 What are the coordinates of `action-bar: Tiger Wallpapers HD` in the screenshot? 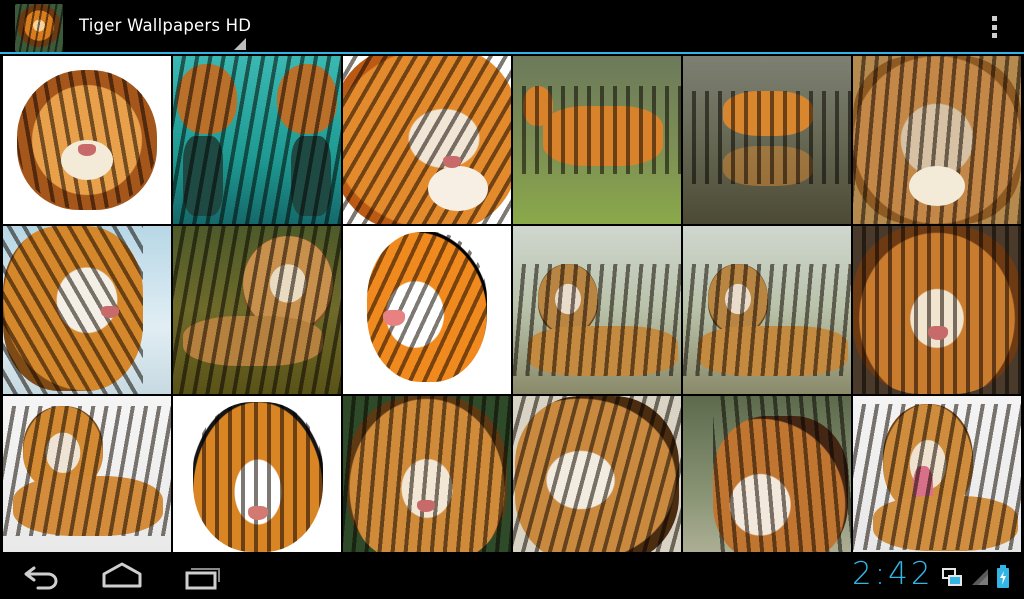 It's located at (512, 27).